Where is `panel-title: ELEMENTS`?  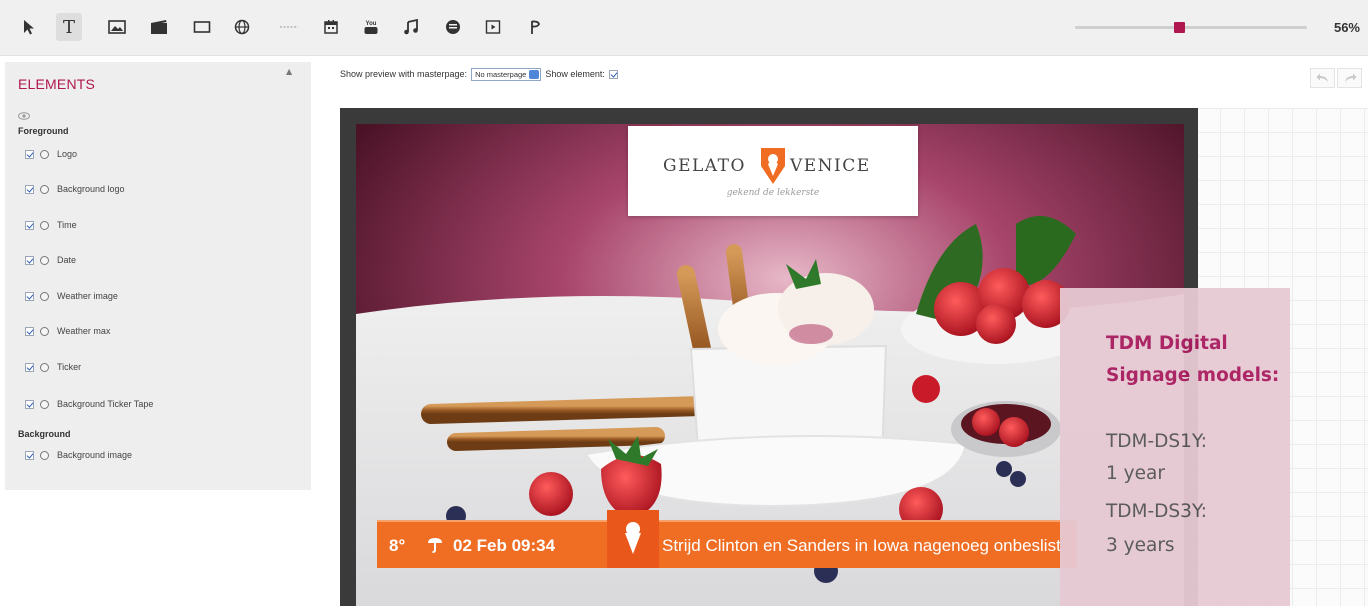
panel-title: ELEMENTS is located at coordinates (57, 84).